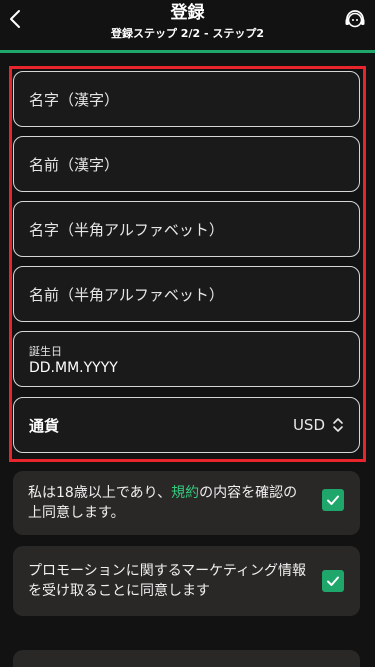 The width and height of the screenshot is (375, 667). What do you see at coordinates (168, 503) in the screenshot?
I see `age-terms-text: 私は18歳以上であり、規約の内容を確認の上同意します。` at bounding box center [168, 503].